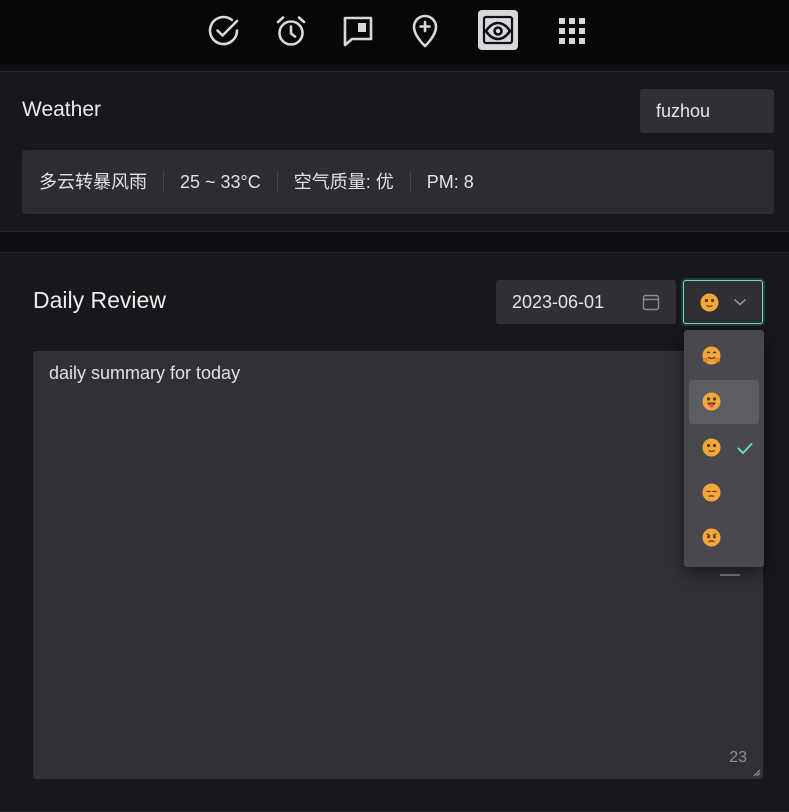 The width and height of the screenshot is (789, 812). Describe the element at coordinates (220, 182) in the screenshot. I see `weather-temperature: 25 ~ 33°C` at that location.